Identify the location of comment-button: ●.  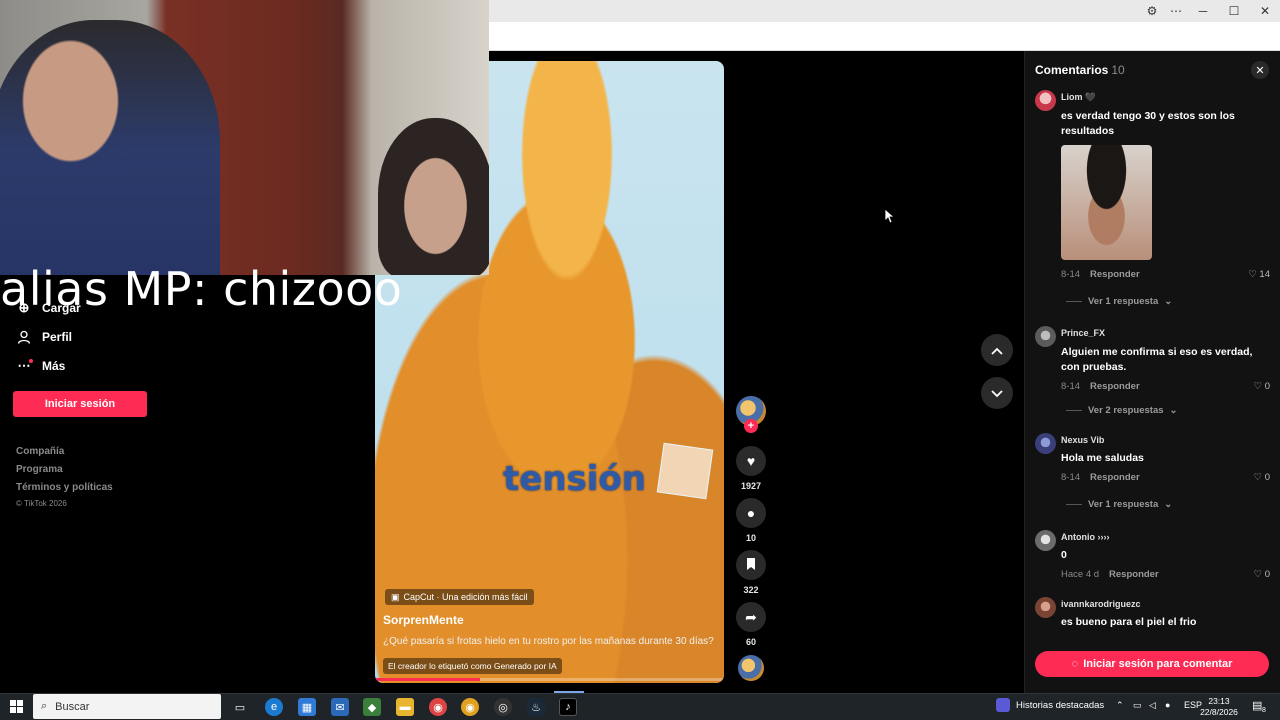
(751, 513).